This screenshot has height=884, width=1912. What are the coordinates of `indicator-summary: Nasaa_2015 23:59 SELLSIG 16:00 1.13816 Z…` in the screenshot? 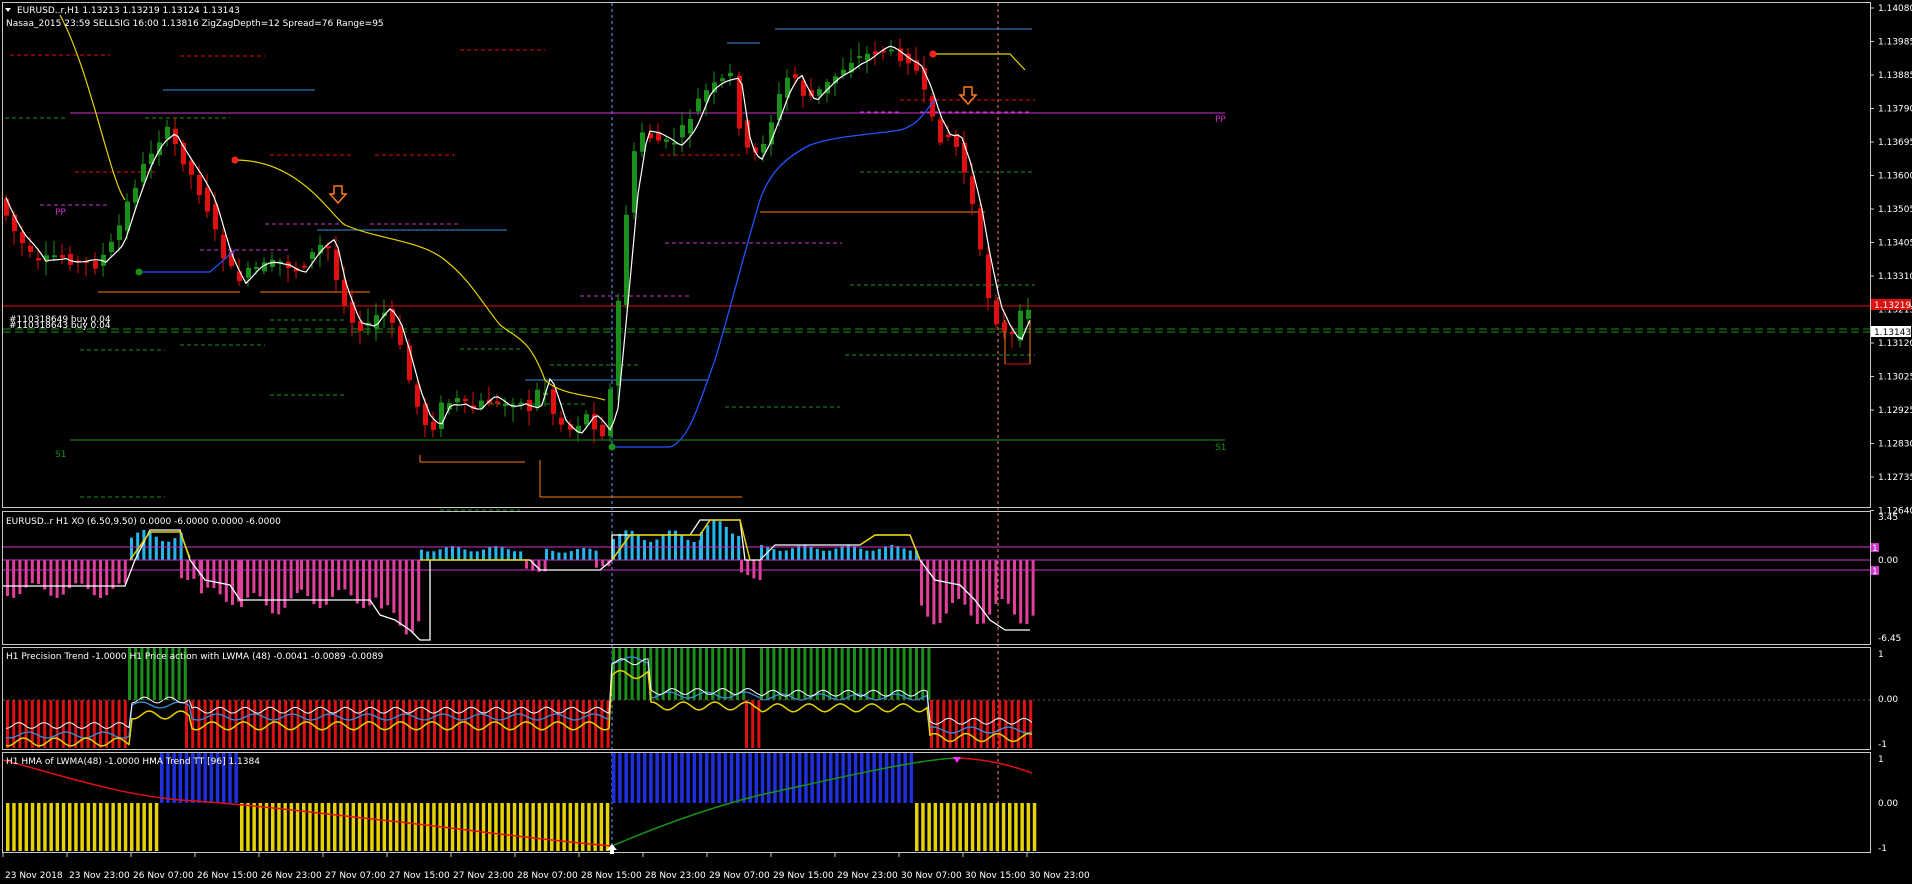 It's located at (195, 24).